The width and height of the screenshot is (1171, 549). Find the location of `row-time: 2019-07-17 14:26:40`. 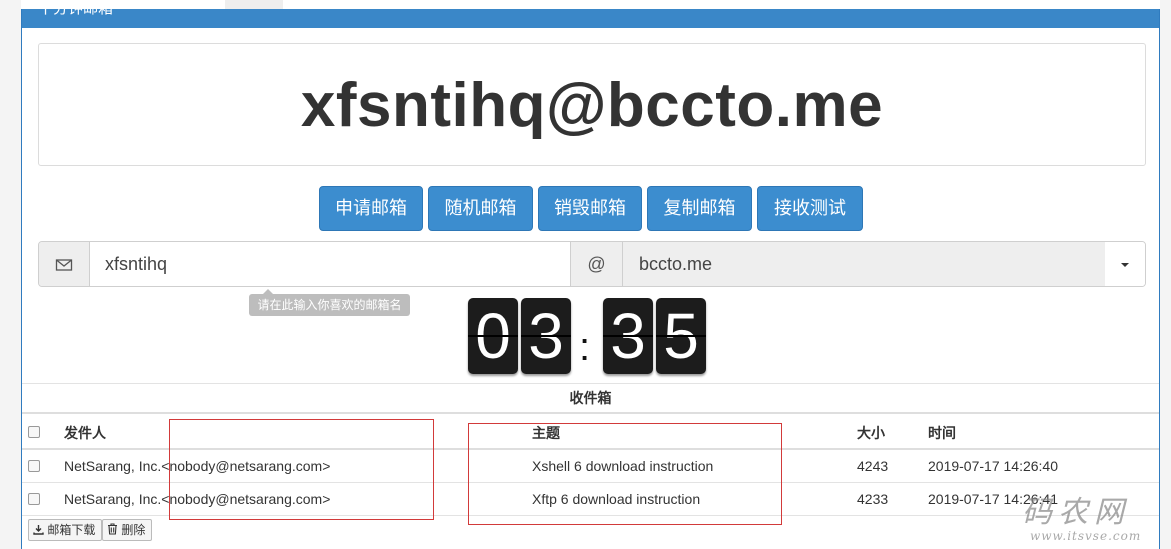

row-time: 2019-07-17 14:26:40 is located at coordinates (993, 466).